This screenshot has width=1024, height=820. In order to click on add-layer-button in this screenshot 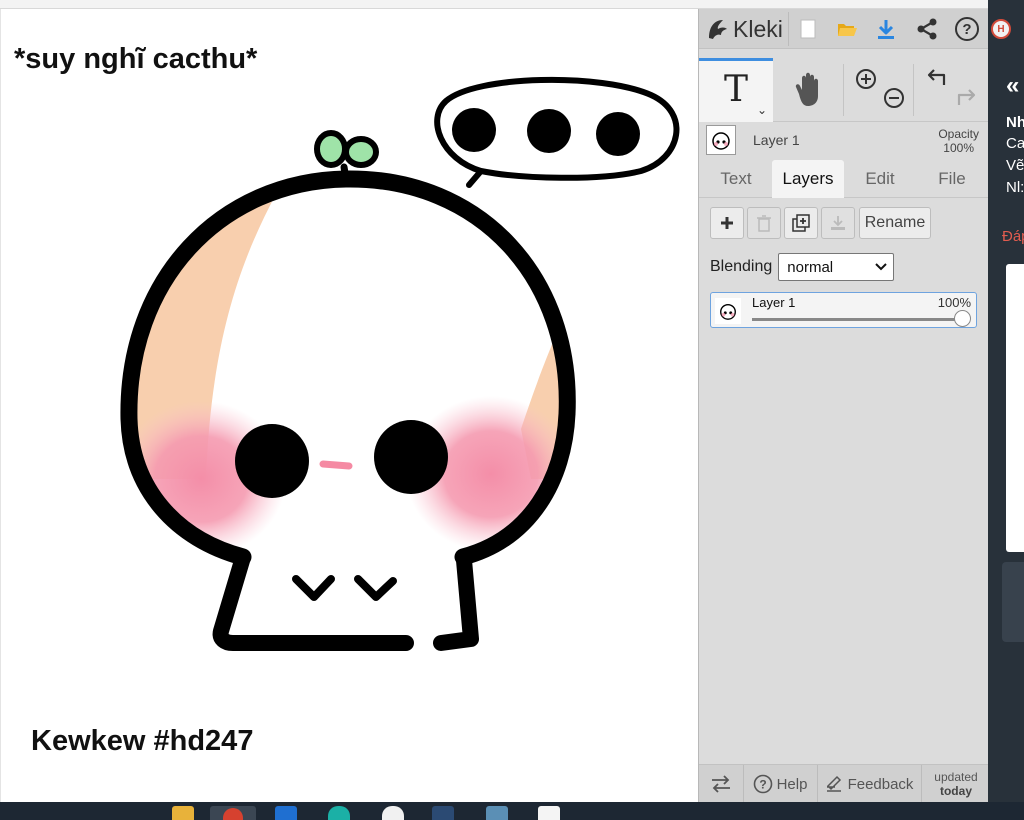, I will do `click(727, 223)`.